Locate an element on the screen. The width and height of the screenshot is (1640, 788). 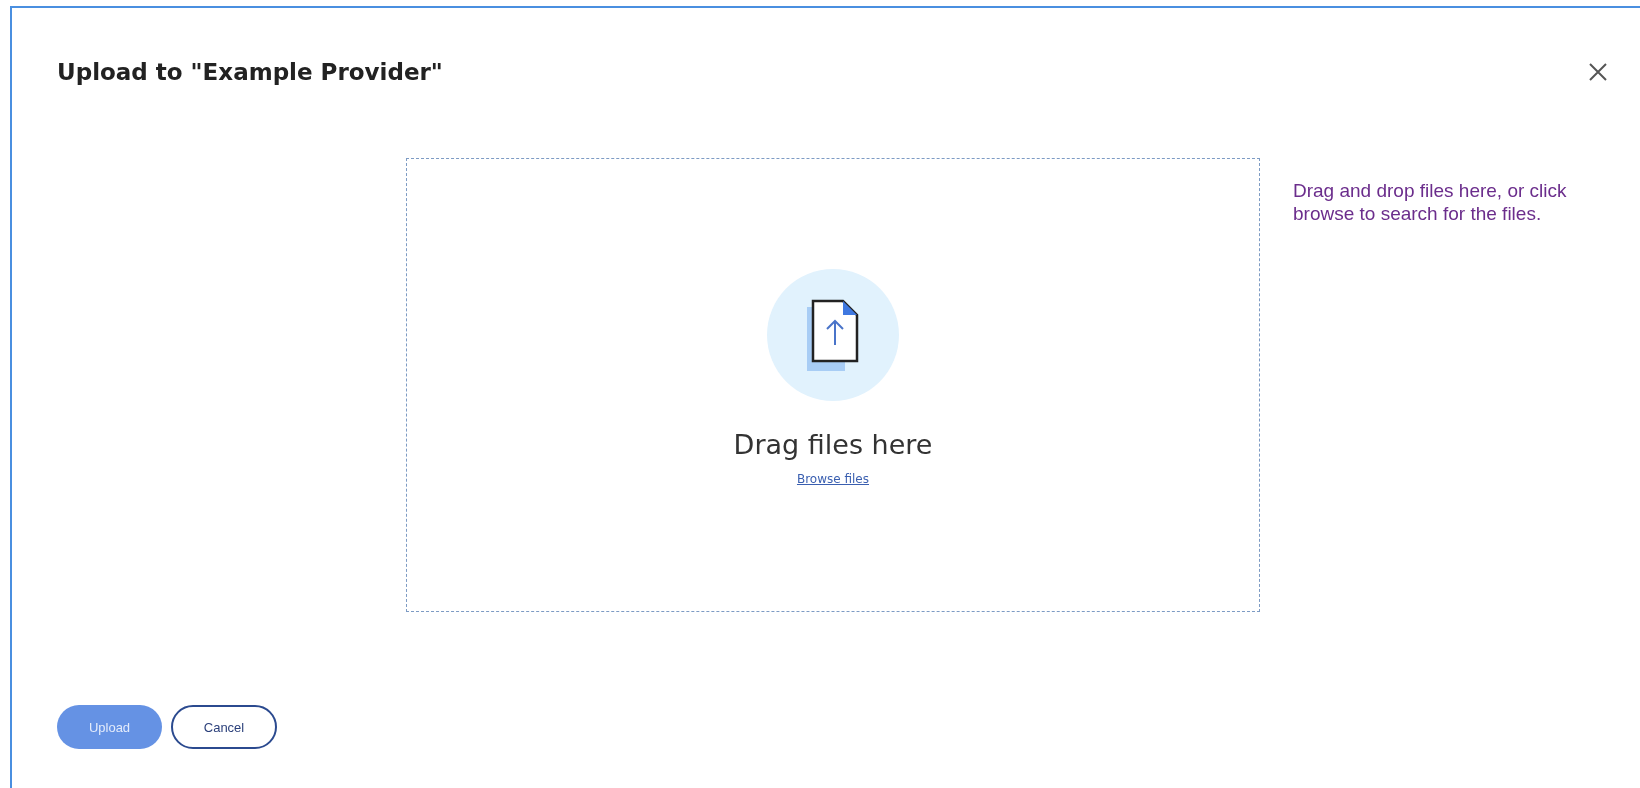
drop-heading: Drag files here is located at coordinates (833, 444).